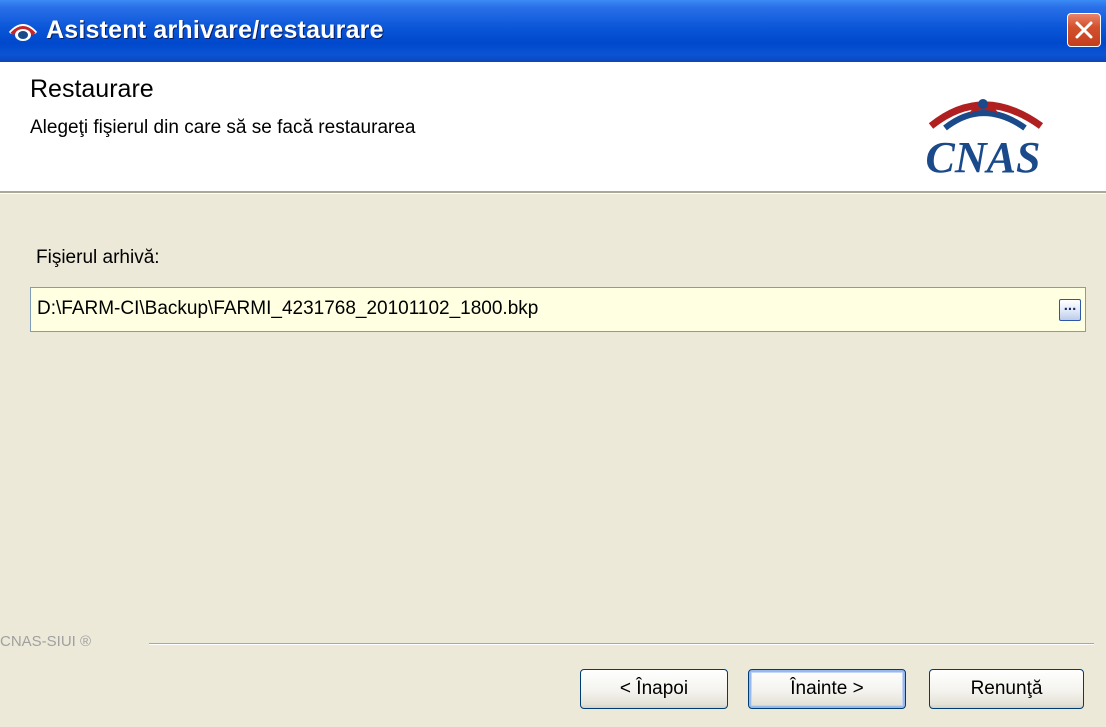 The width and height of the screenshot is (1106, 727). I want to click on cnas-logo: CNAS, so click(985, 139).